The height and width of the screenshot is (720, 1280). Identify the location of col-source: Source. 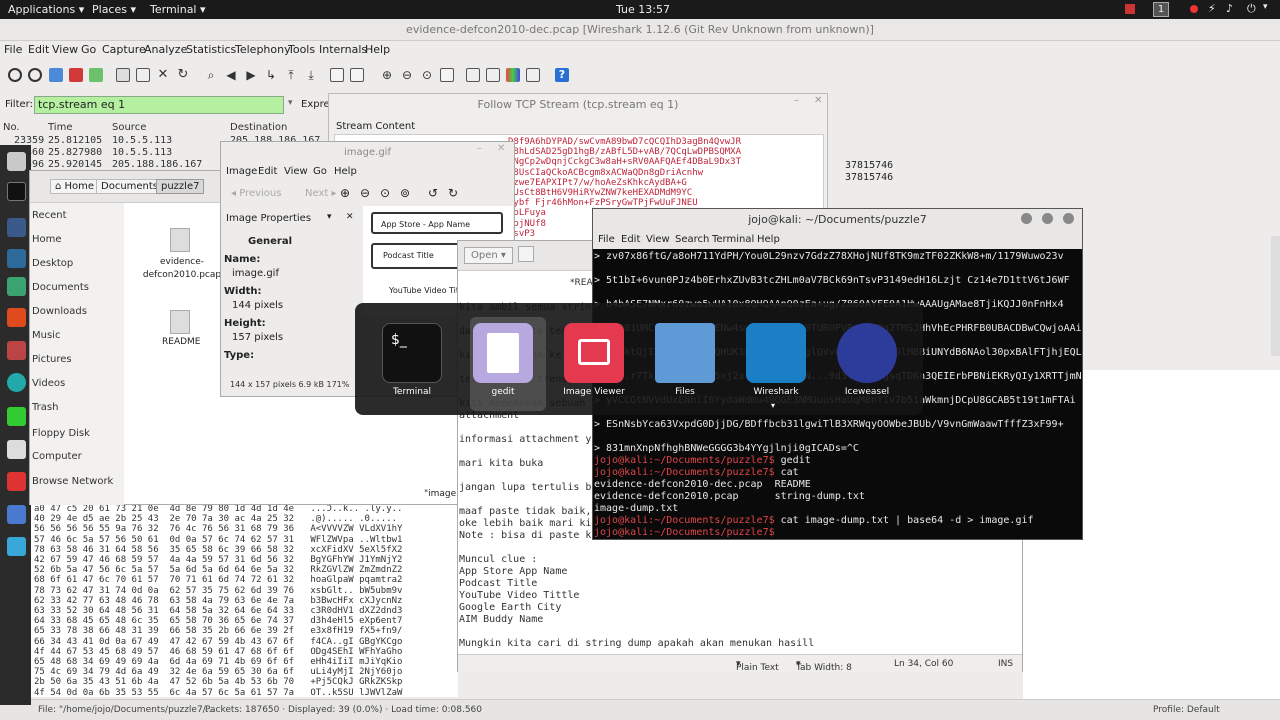
(129, 127).